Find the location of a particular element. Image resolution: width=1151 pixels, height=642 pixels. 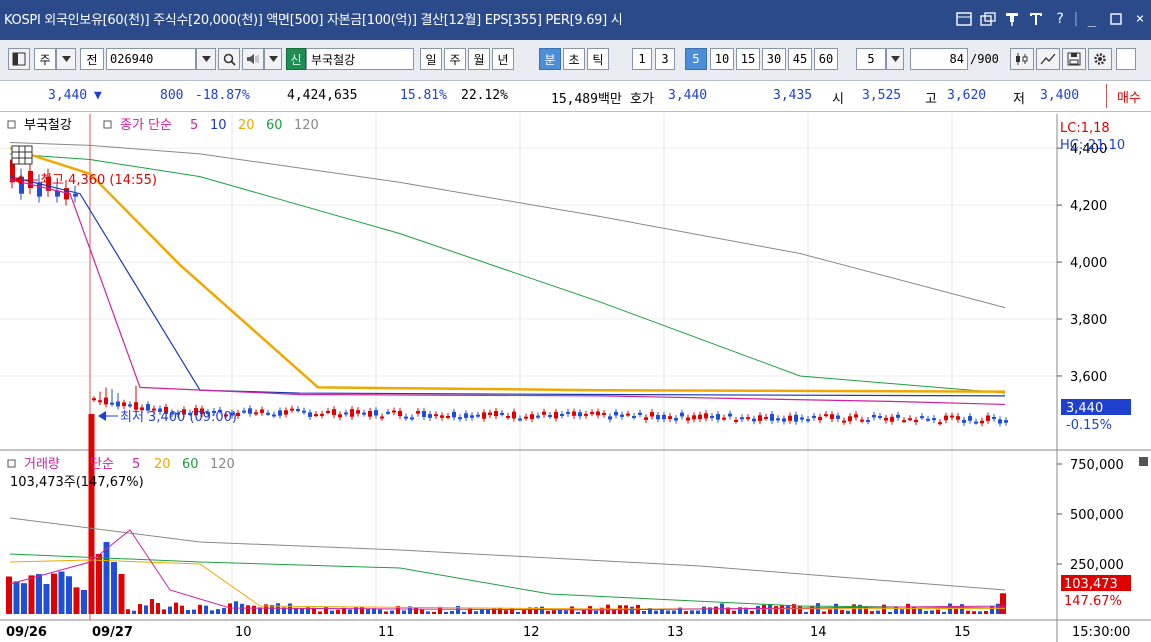

maximize-icon is located at coordinates (1116, 19).